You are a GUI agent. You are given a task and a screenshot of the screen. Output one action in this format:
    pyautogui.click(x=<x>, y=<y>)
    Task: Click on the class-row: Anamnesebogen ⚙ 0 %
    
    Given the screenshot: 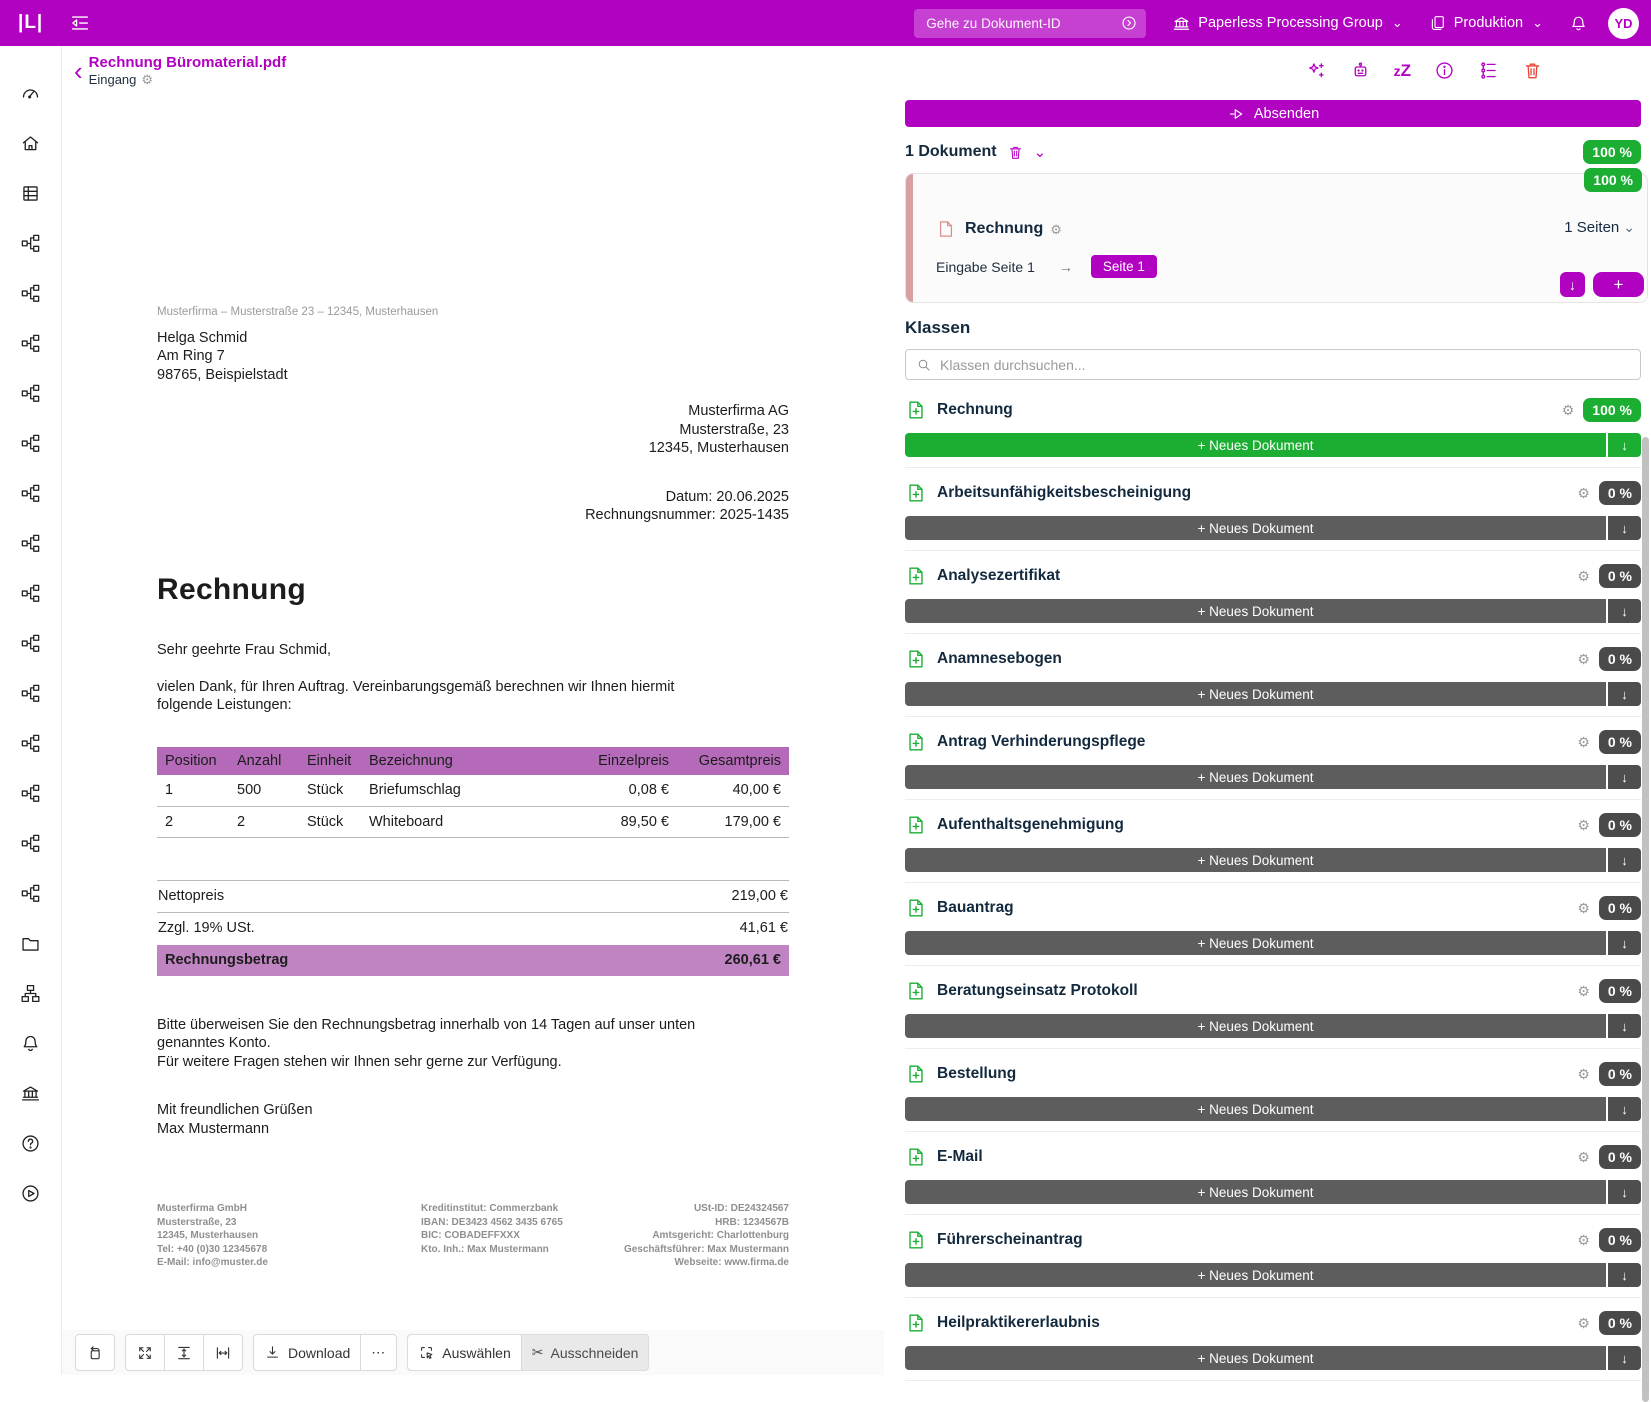 What is the action you would take?
    pyautogui.click(x=1273, y=659)
    